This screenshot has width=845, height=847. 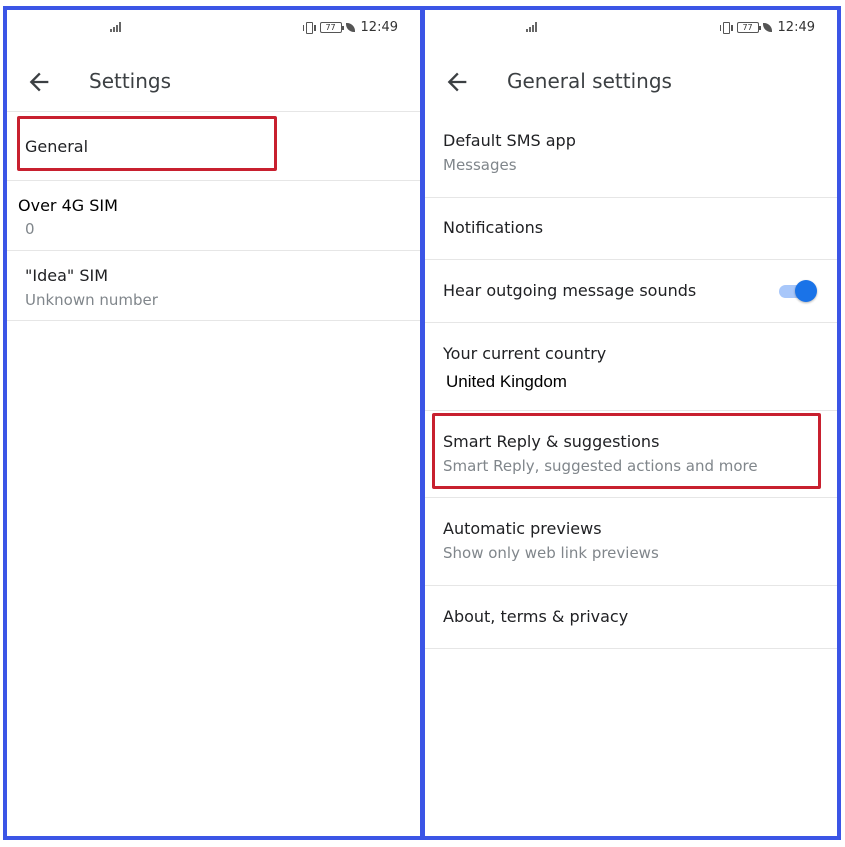 I want to click on settings-item-default-sms-app: Default SMS app Messages, so click(x=631, y=157).